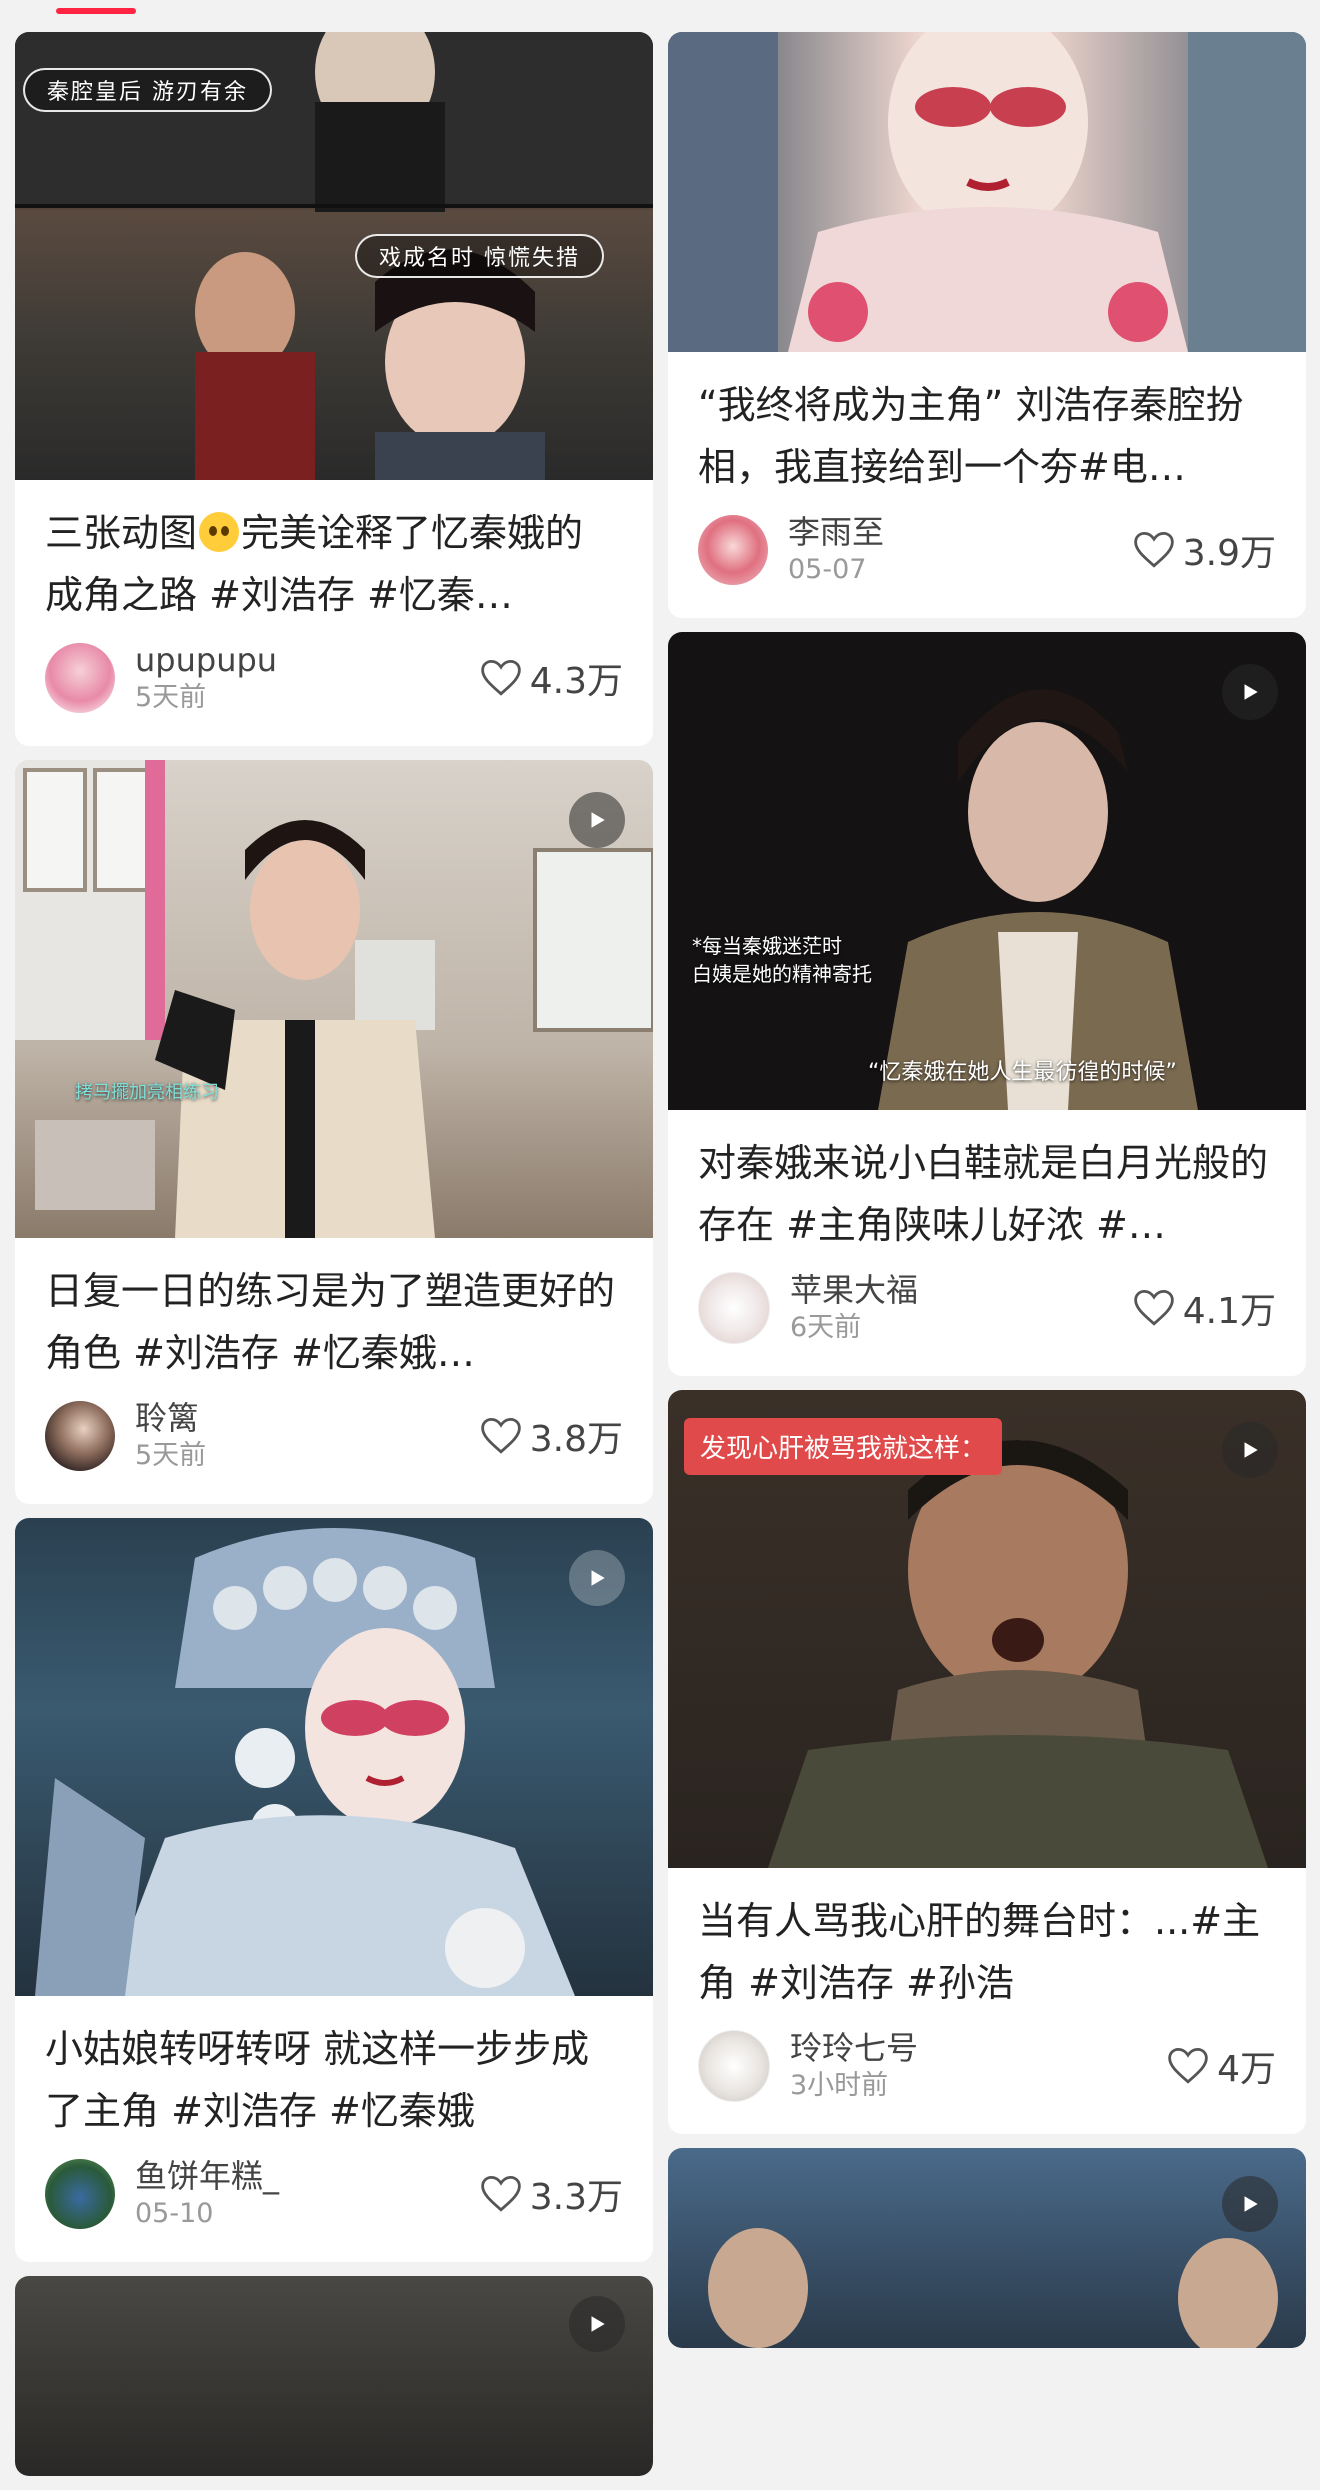 The image size is (1320, 2490). I want to click on like-button: 3.3万, so click(551, 2194).